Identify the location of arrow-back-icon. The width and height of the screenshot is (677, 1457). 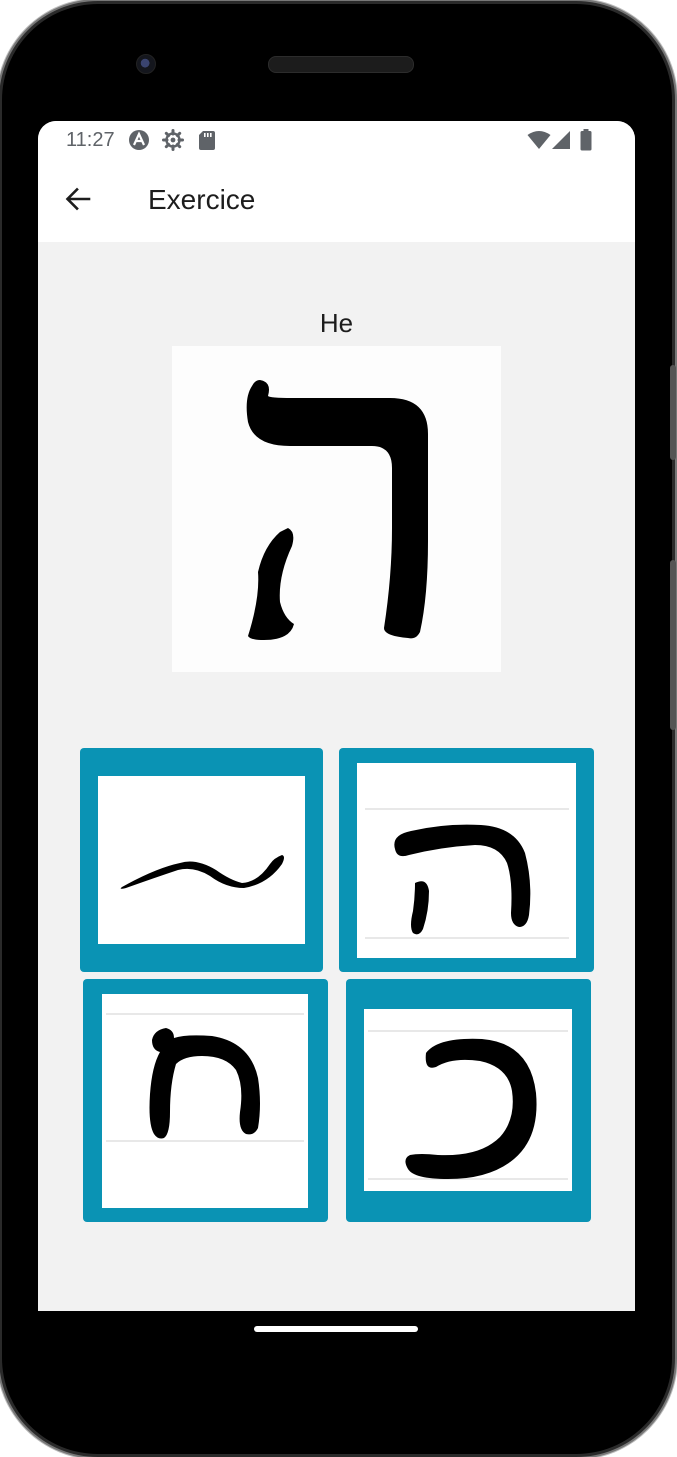
(78, 199).